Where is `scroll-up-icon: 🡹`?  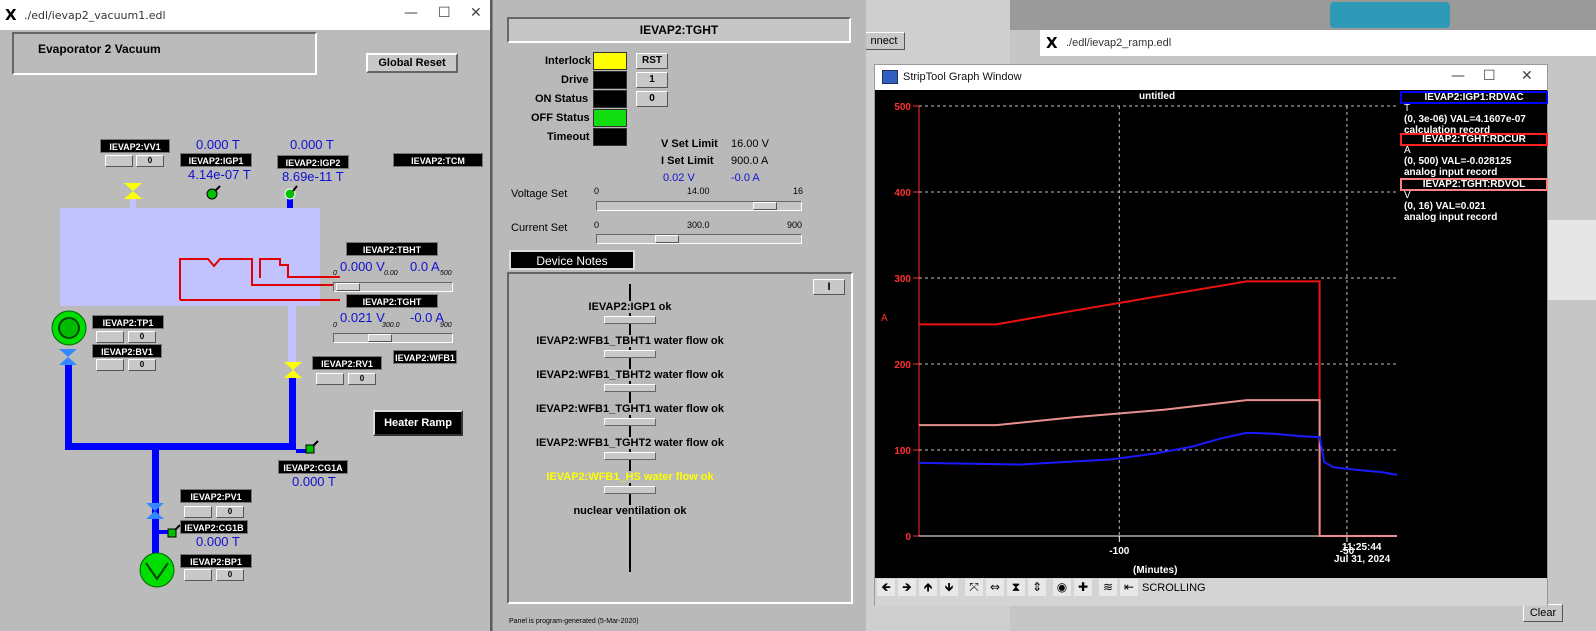
scroll-up-icon: 🡹 is located at coordinates (928, 587).